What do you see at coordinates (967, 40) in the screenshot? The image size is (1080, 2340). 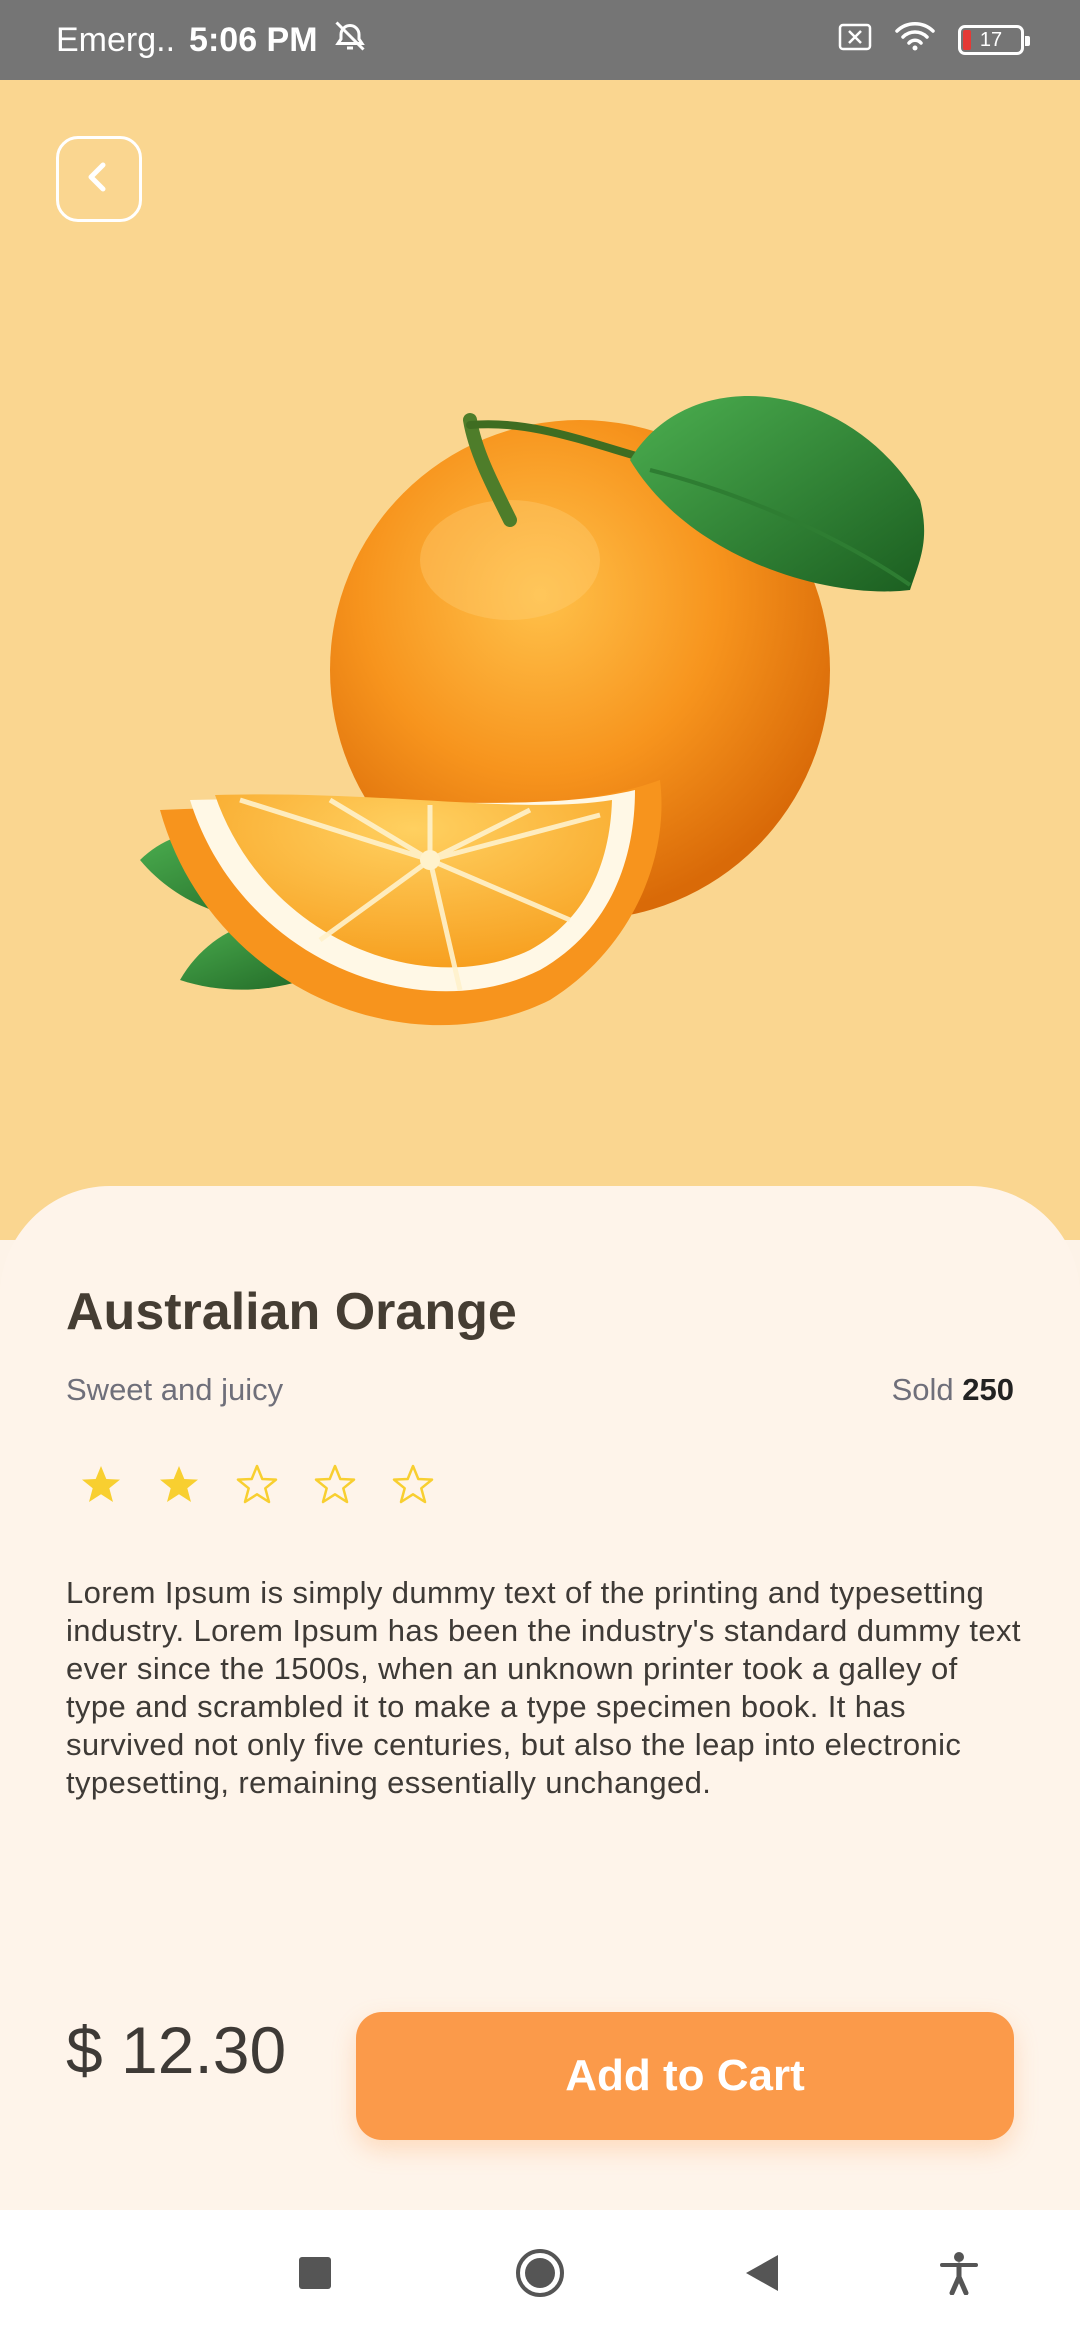 I see `battery-fill` at bounding box center [967, 40].